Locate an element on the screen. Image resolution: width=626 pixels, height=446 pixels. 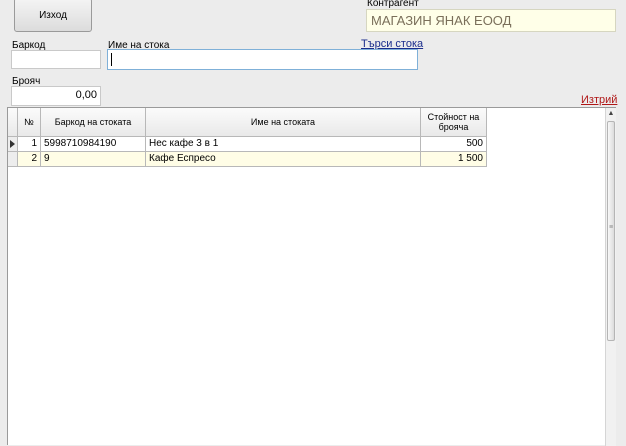
vertical-scrollbar: ▲ ≡ is located at coordinates (610, 277).